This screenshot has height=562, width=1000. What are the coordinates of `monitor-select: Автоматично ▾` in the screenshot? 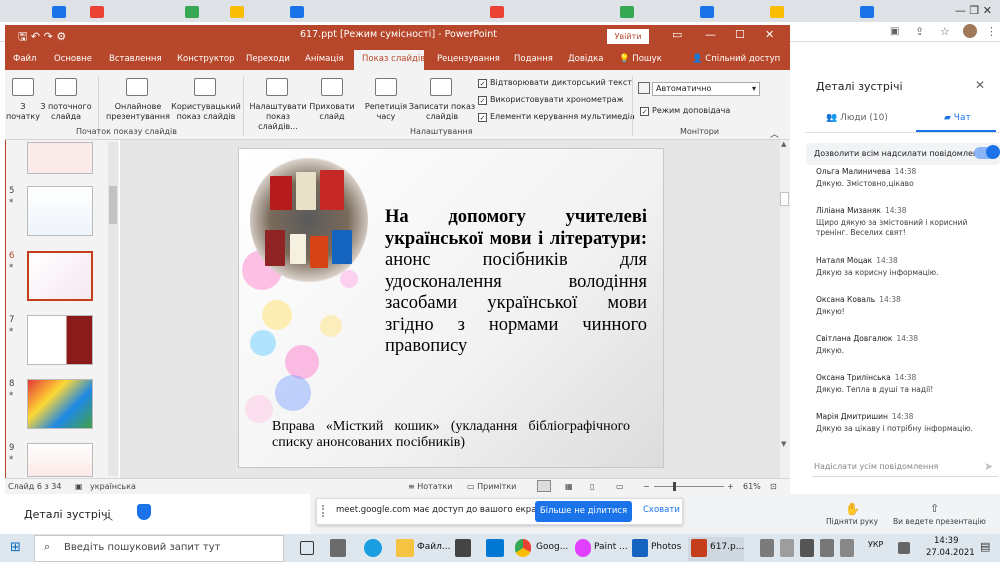 It's located at (706, 89).